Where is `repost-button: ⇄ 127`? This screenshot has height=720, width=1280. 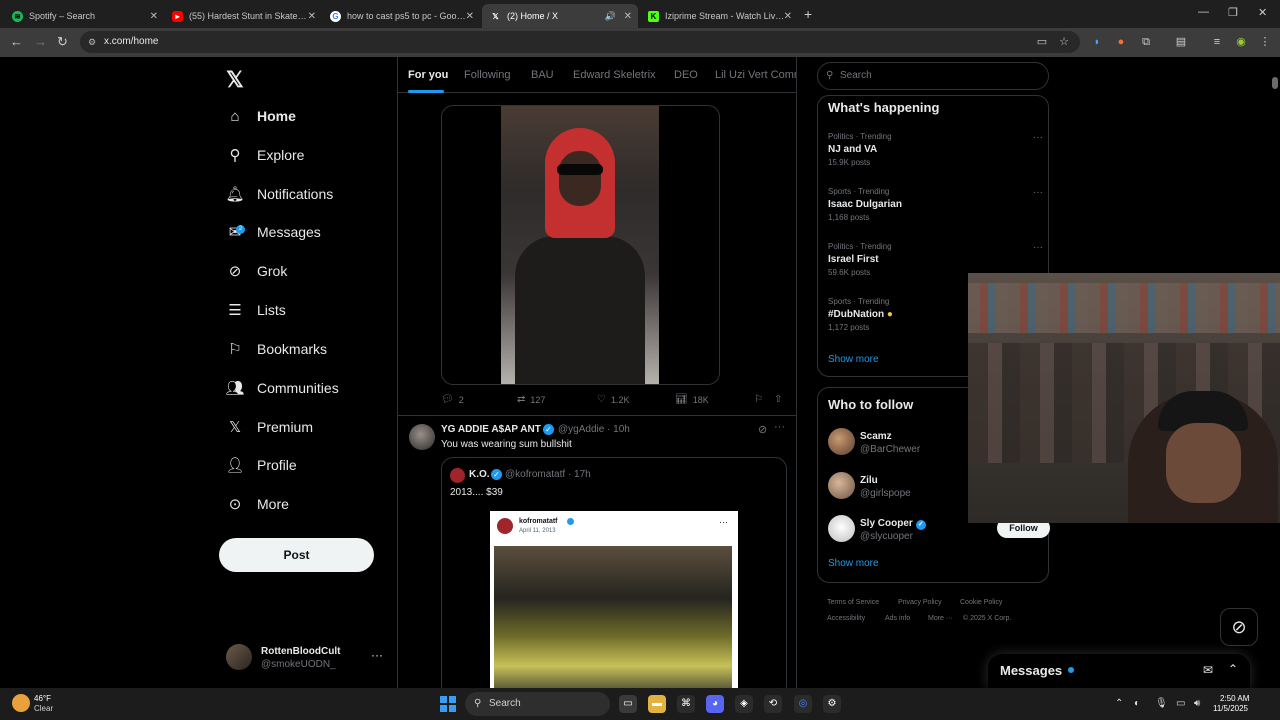
repost-button: ⇄ 127 is located at coordinates (531, 399).